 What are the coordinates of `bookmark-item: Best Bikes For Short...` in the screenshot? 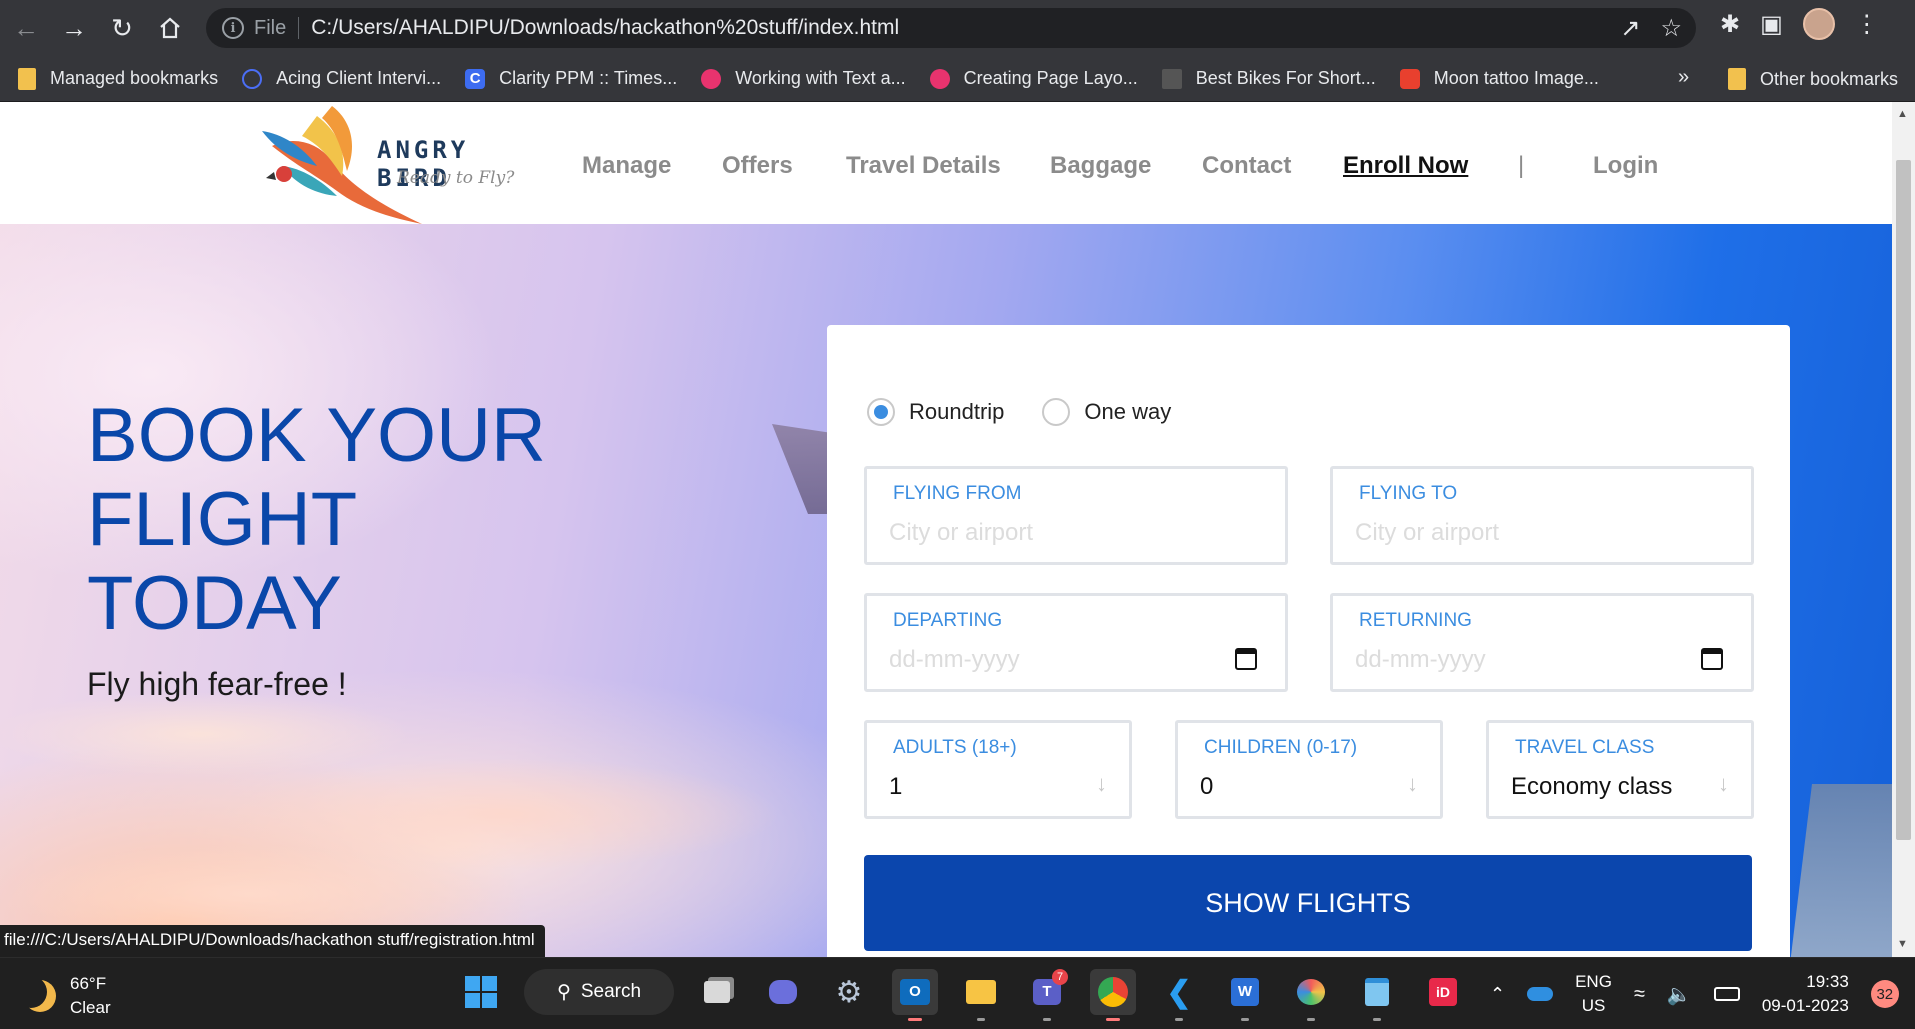 It's located at (1268, 78).